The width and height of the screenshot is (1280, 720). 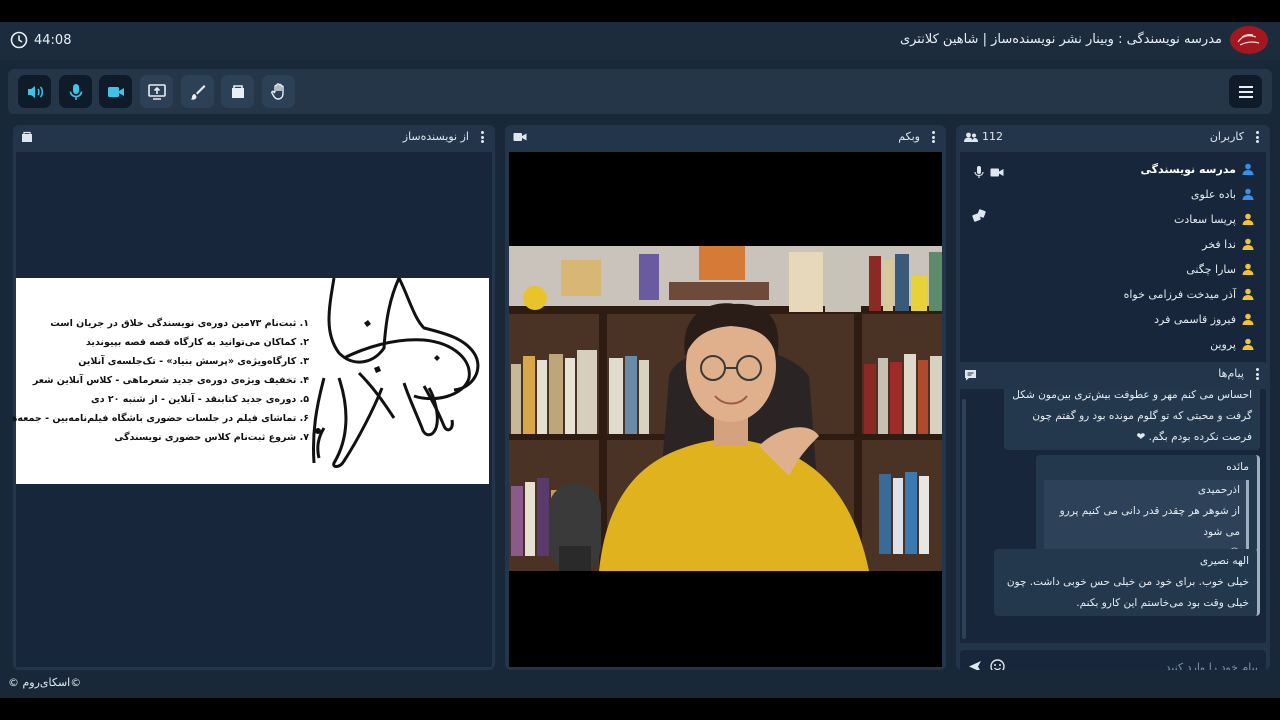 I want to click on raise-hand-button, so click(x=278, y=91).